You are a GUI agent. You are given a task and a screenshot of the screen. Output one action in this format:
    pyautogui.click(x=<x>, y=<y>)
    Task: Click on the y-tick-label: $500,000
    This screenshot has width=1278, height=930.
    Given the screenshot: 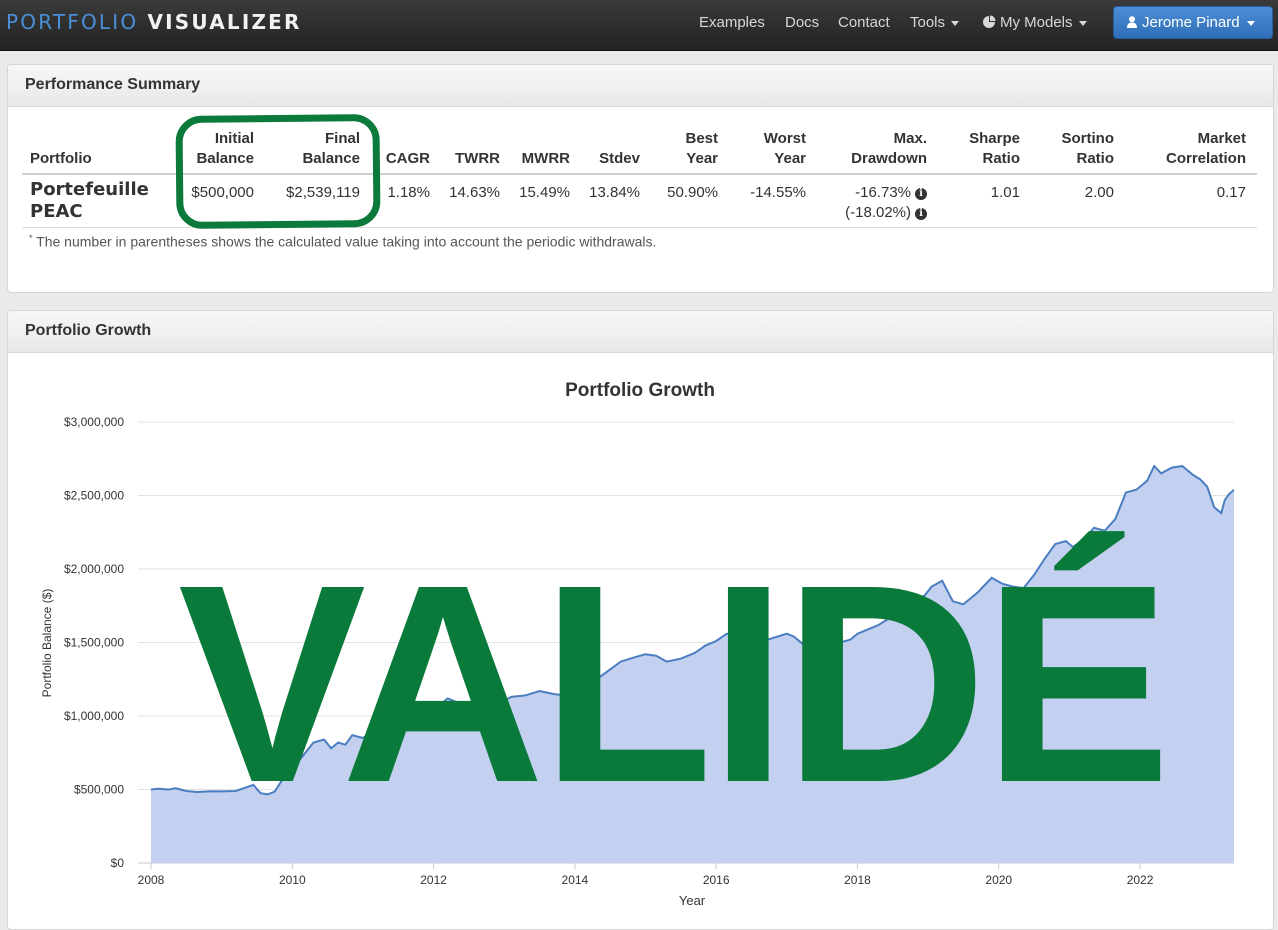 What is the action you would take?
    pyautogui.click(x=99, y=790)
    